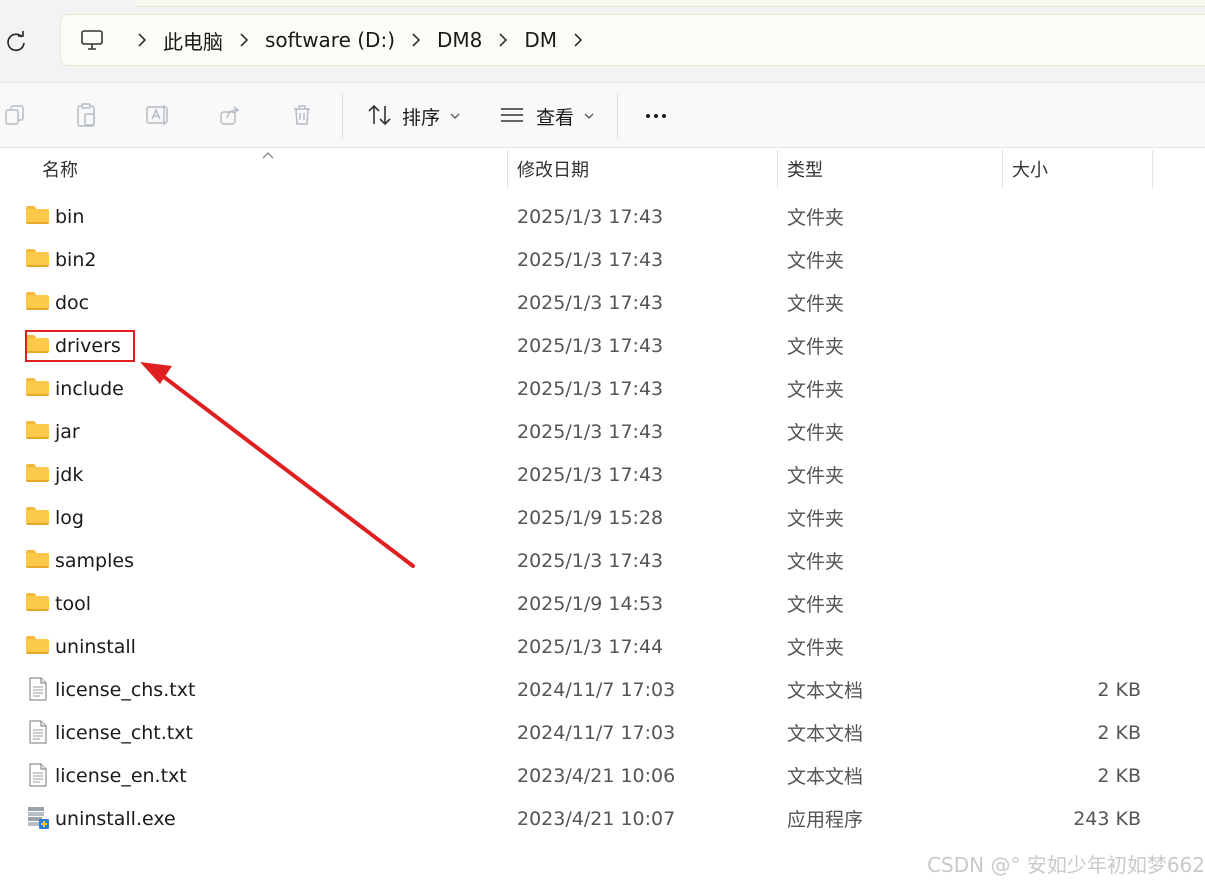 The width and height of the screenshot is (1205, 884). Describe the element at coordinates (342, 116) in the screenshot. I see `toolbar-divider` at that location.